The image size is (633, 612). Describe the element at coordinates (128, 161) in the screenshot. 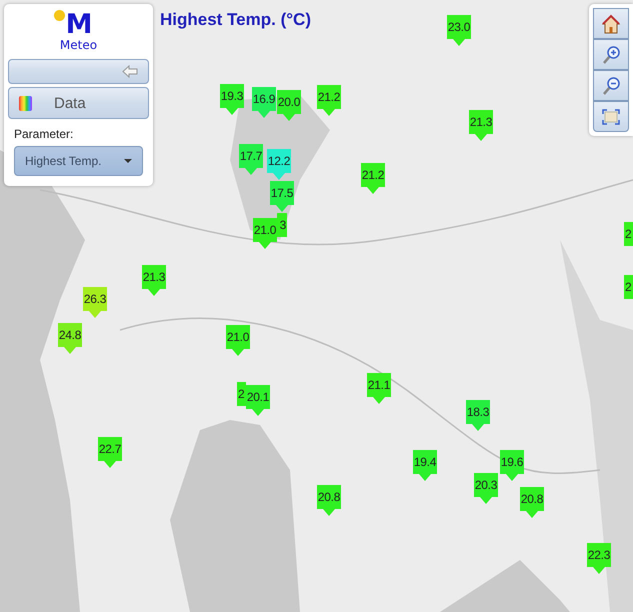

I see `caret-icon` at that location.